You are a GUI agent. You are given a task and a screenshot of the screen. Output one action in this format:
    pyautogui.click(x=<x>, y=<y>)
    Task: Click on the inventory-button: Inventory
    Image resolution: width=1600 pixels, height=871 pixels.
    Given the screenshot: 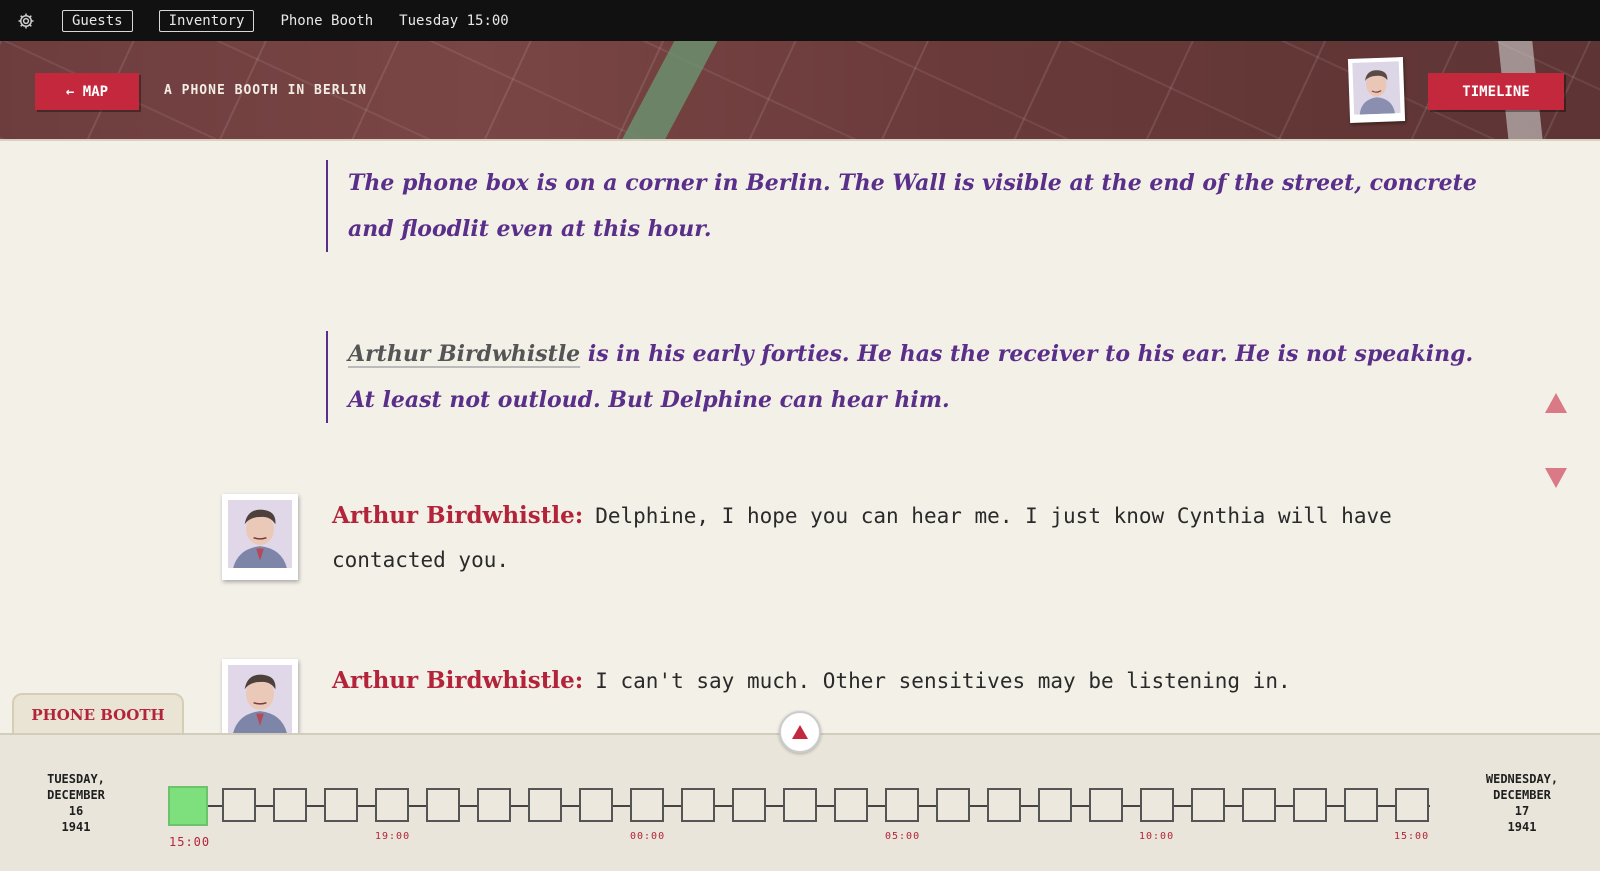 What is the action you would take?
    pyautogui.click(x=206, y=20)
    